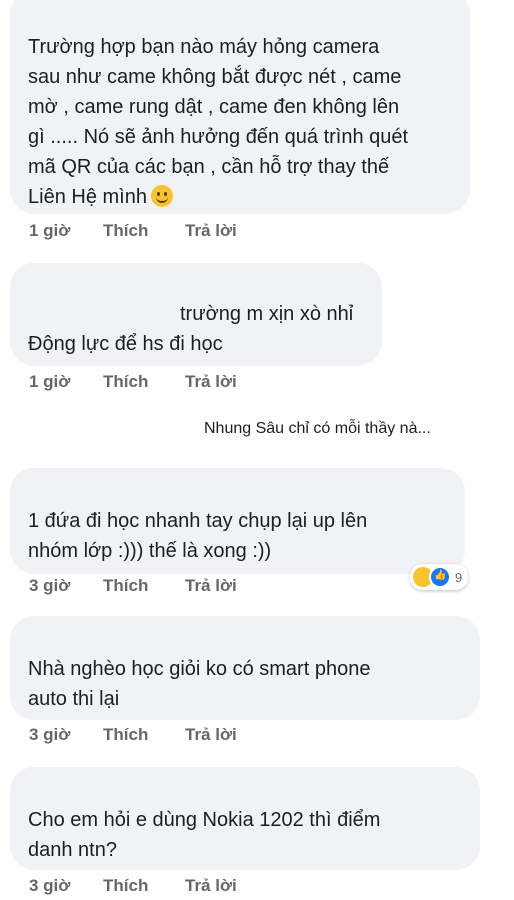 This screenshot has width=514, height=900. What do you see at coordinates (87, 197) in the screenshot?
I see `comment-text-line: Liên Hệ mình` at bounding box center [87, 197].